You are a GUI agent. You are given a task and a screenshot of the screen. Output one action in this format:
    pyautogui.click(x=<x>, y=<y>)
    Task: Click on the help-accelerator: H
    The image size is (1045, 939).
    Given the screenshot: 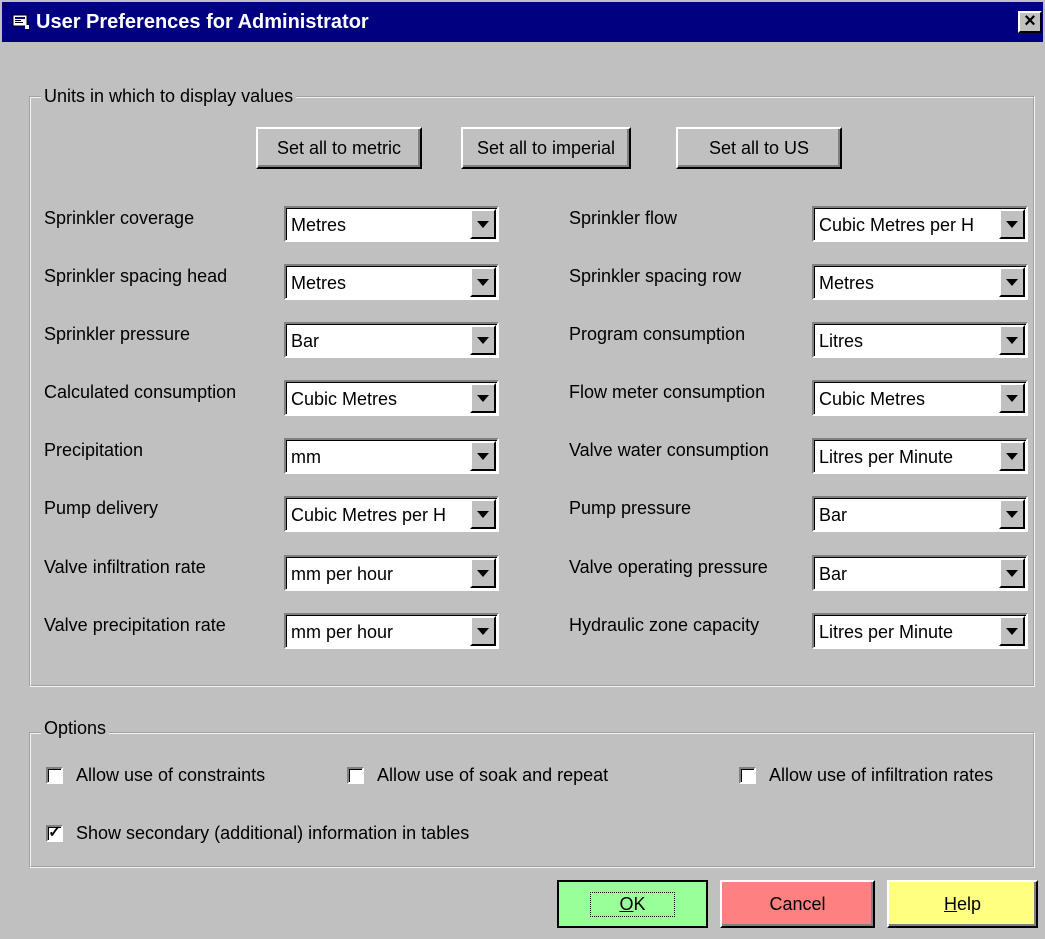 What is the action you would take?
    pyautogui.click(x=950, y=903)
    